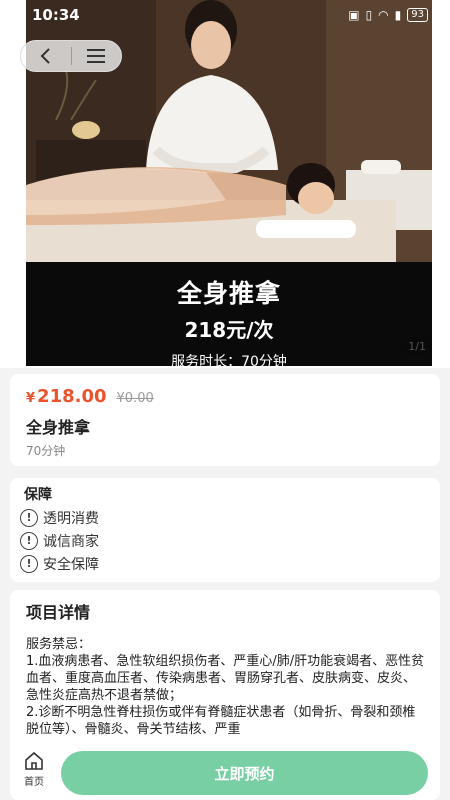 The image size is (450, 800). Describe the element at coordinates (225, 530) in the screenshot. I see `guarantee-card: 保障 ! 透明消费 ! 诚信商家 ! 安全保障` at that location.